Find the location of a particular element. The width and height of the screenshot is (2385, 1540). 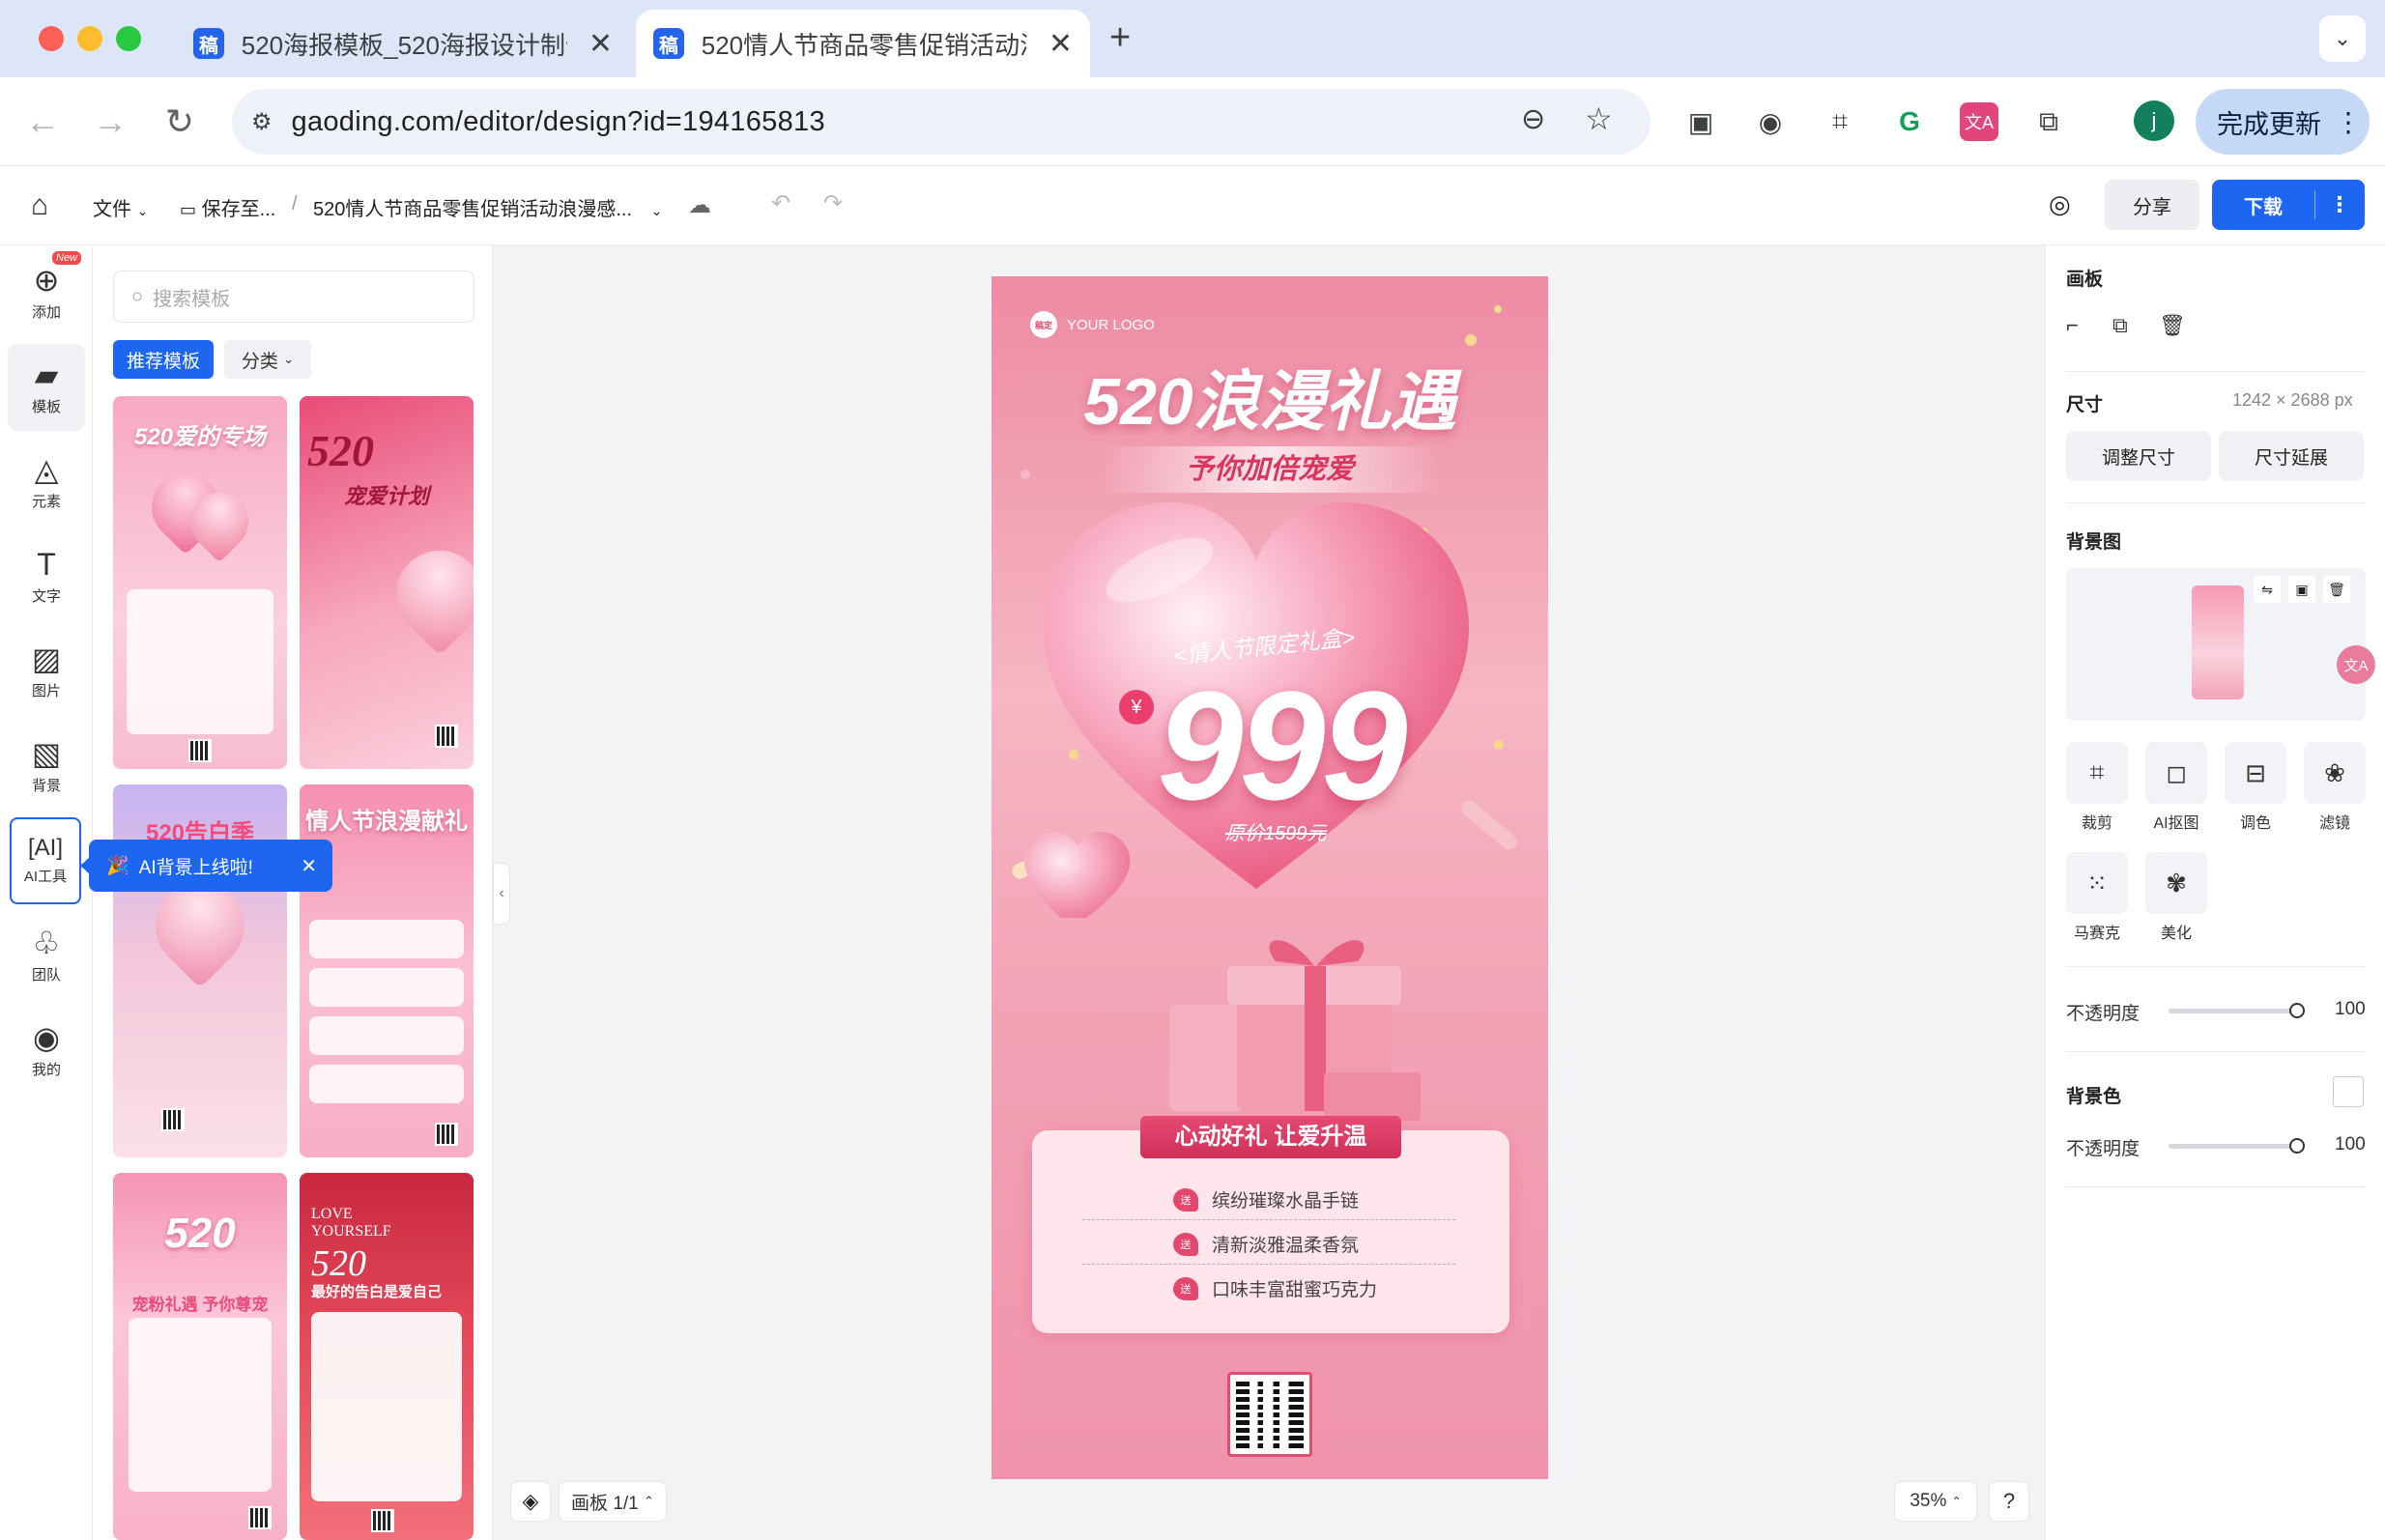

help-button: ? is located at coordinates (2009, 1501).